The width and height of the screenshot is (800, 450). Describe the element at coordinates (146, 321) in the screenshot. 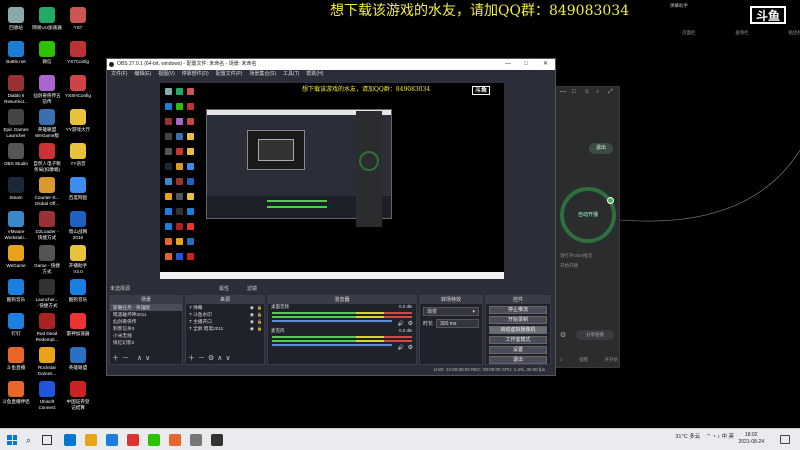

I see `scene-item: 仙剑奇侠传` at that location.